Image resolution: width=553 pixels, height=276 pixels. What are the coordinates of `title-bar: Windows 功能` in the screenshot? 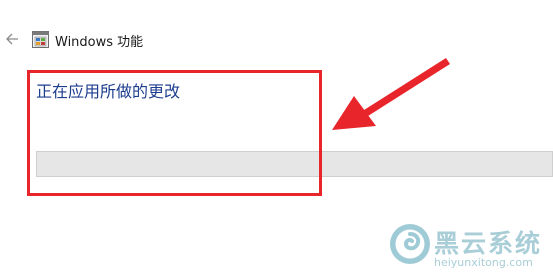 It's located at (276, 40).